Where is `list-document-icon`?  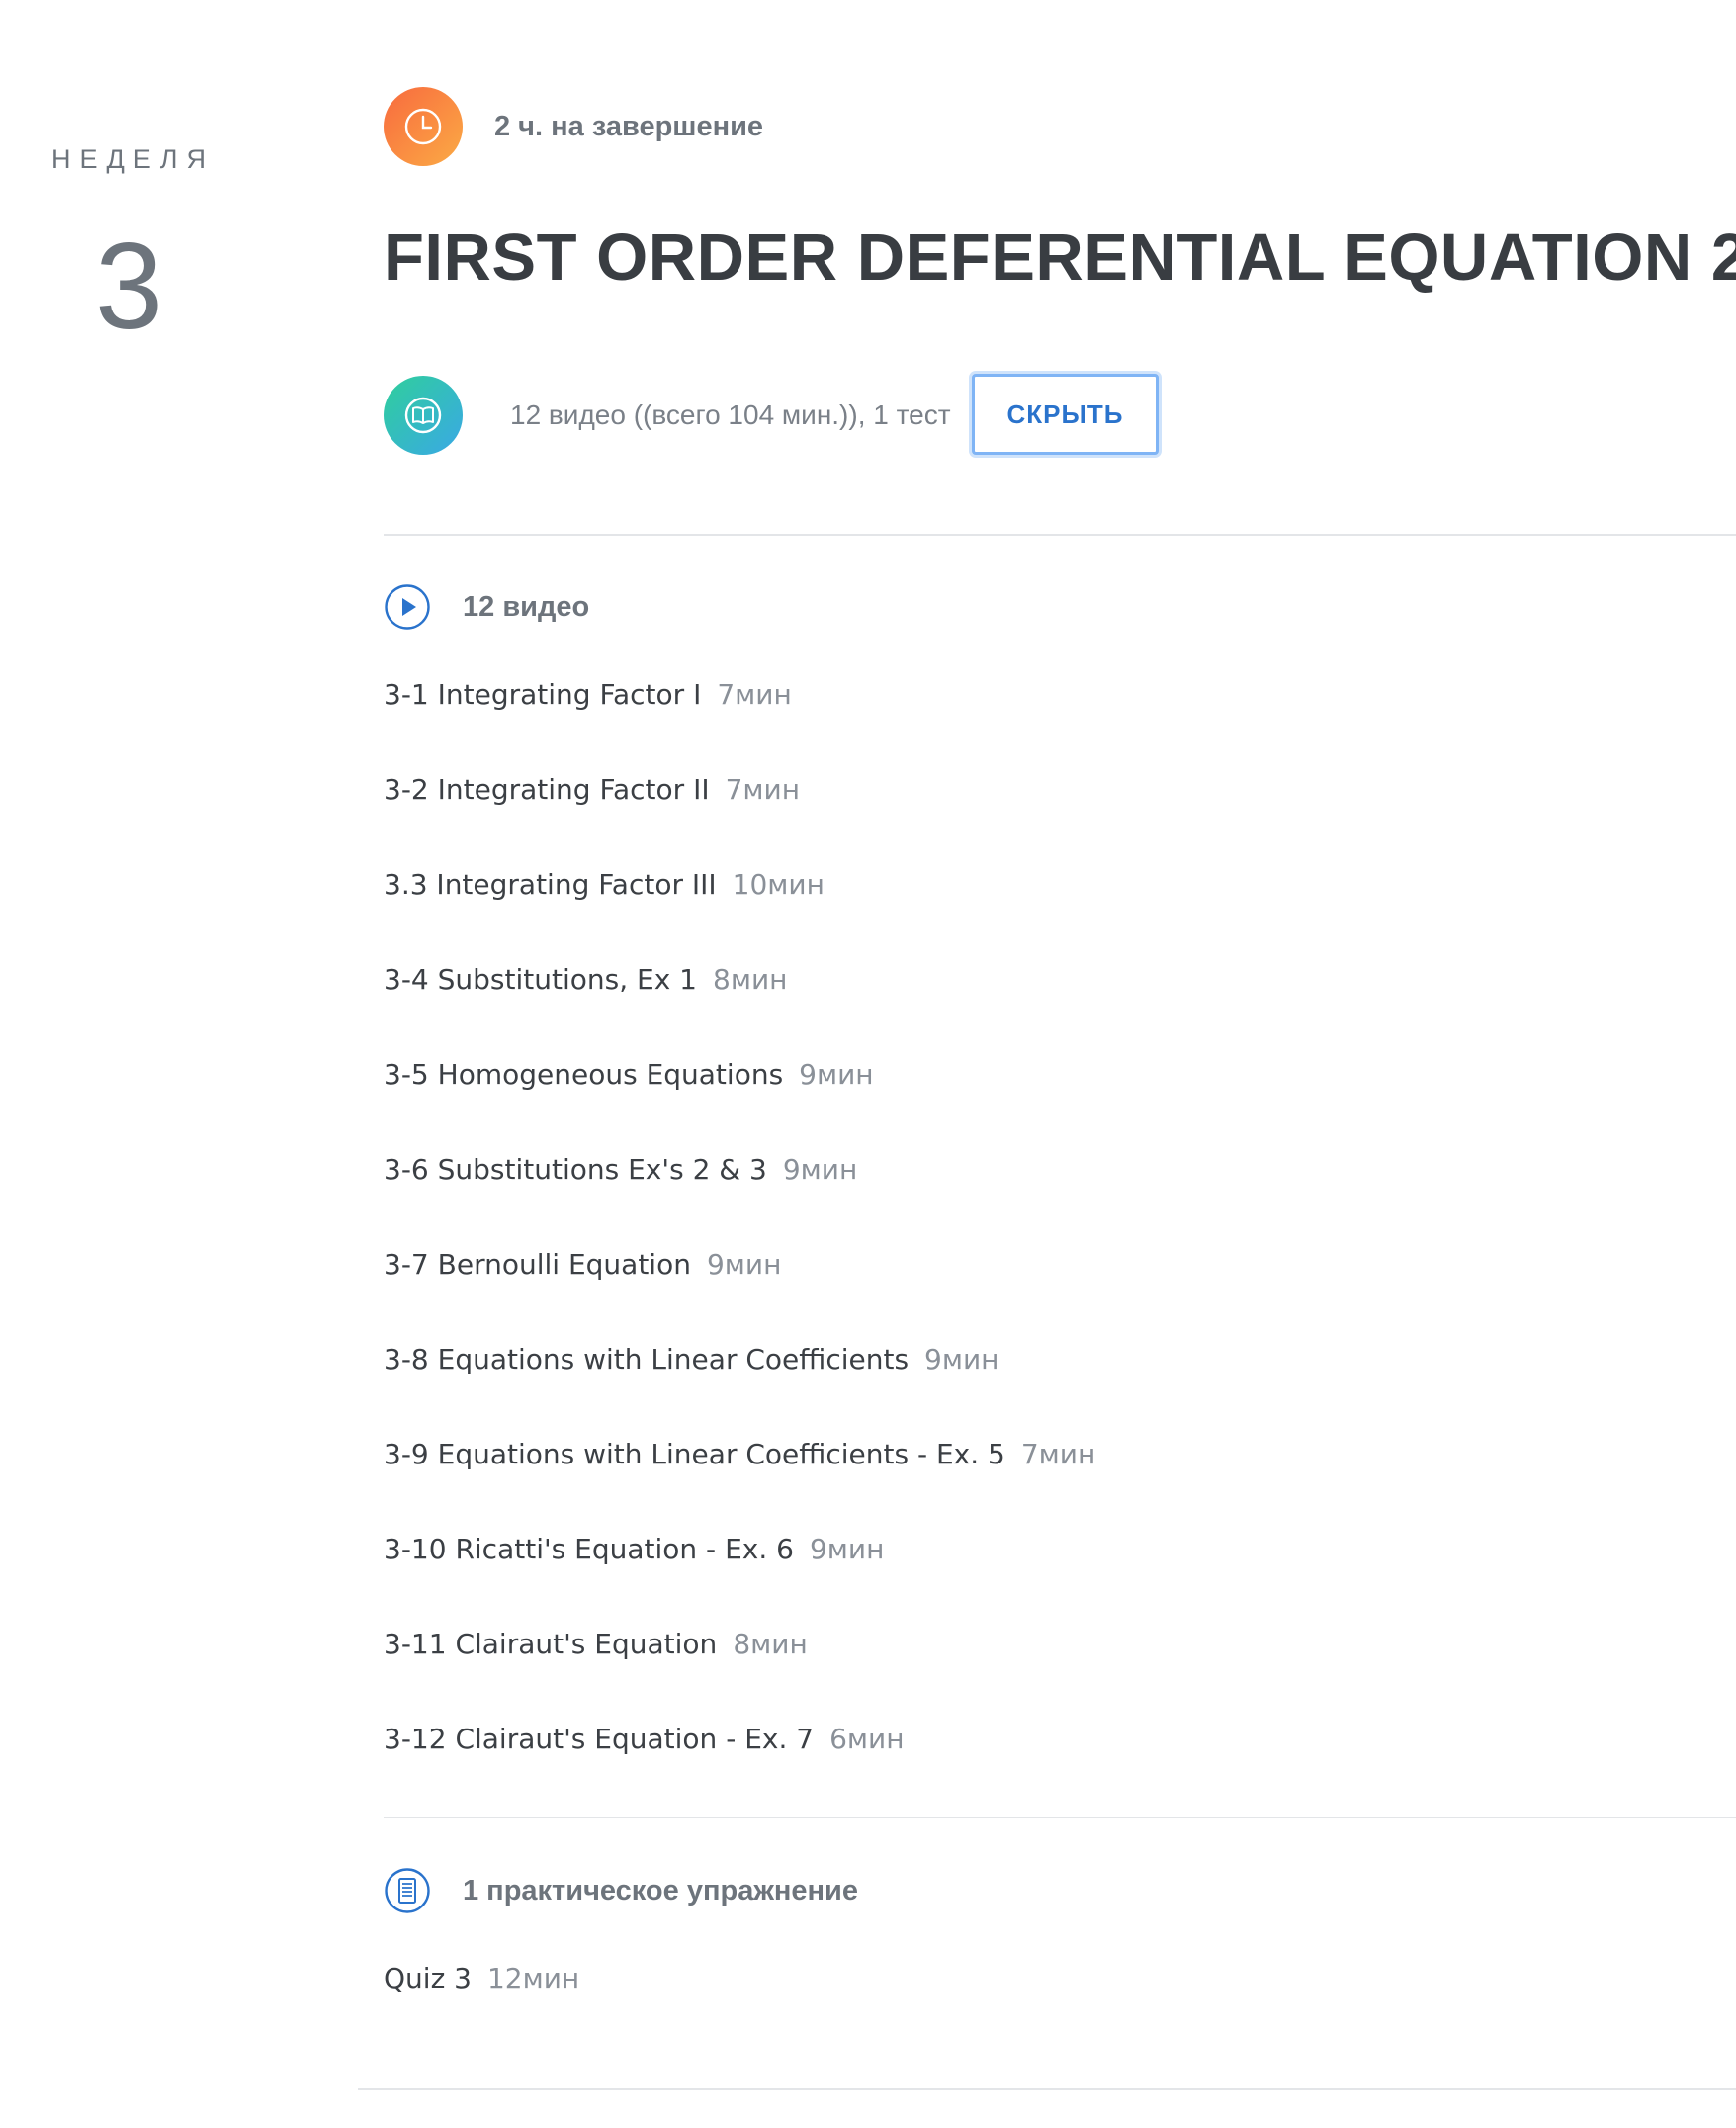
list-document-icon is located at coordinates (407, 1890).